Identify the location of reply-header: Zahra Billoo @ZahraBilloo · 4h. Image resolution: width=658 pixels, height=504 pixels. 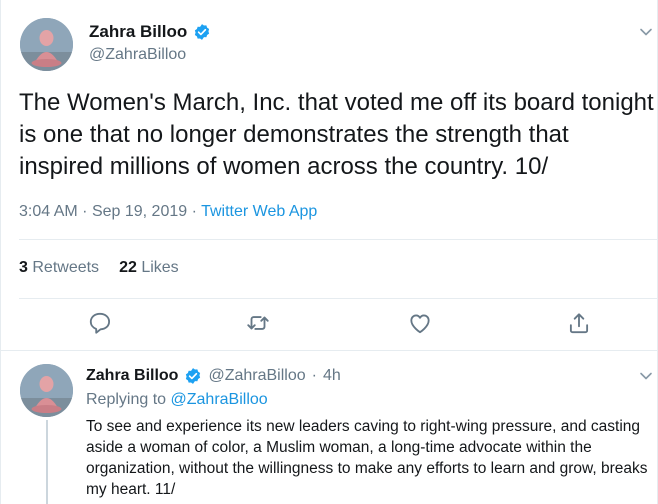
(213, 376).